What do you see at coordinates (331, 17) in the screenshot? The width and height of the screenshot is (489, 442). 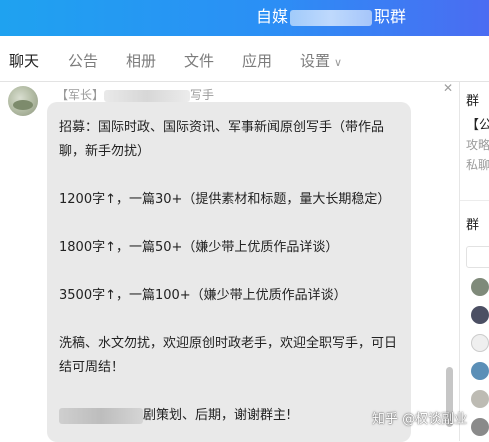 I see `redacted-title-block` at bounding box center [331, 17].